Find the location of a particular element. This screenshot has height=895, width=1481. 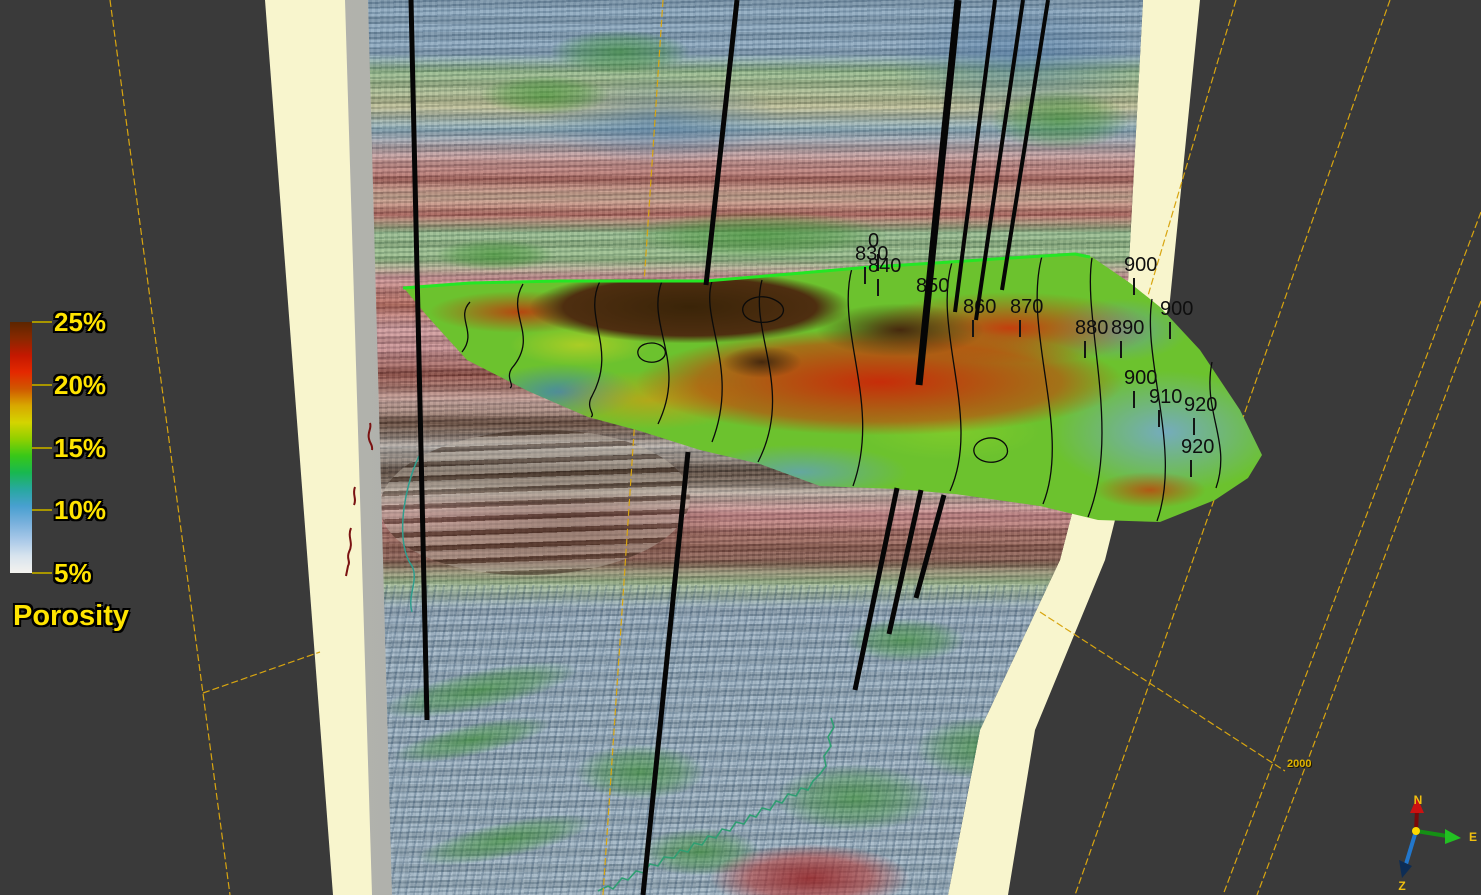

axis-origin-dot is located at coordinates (1416, 831).